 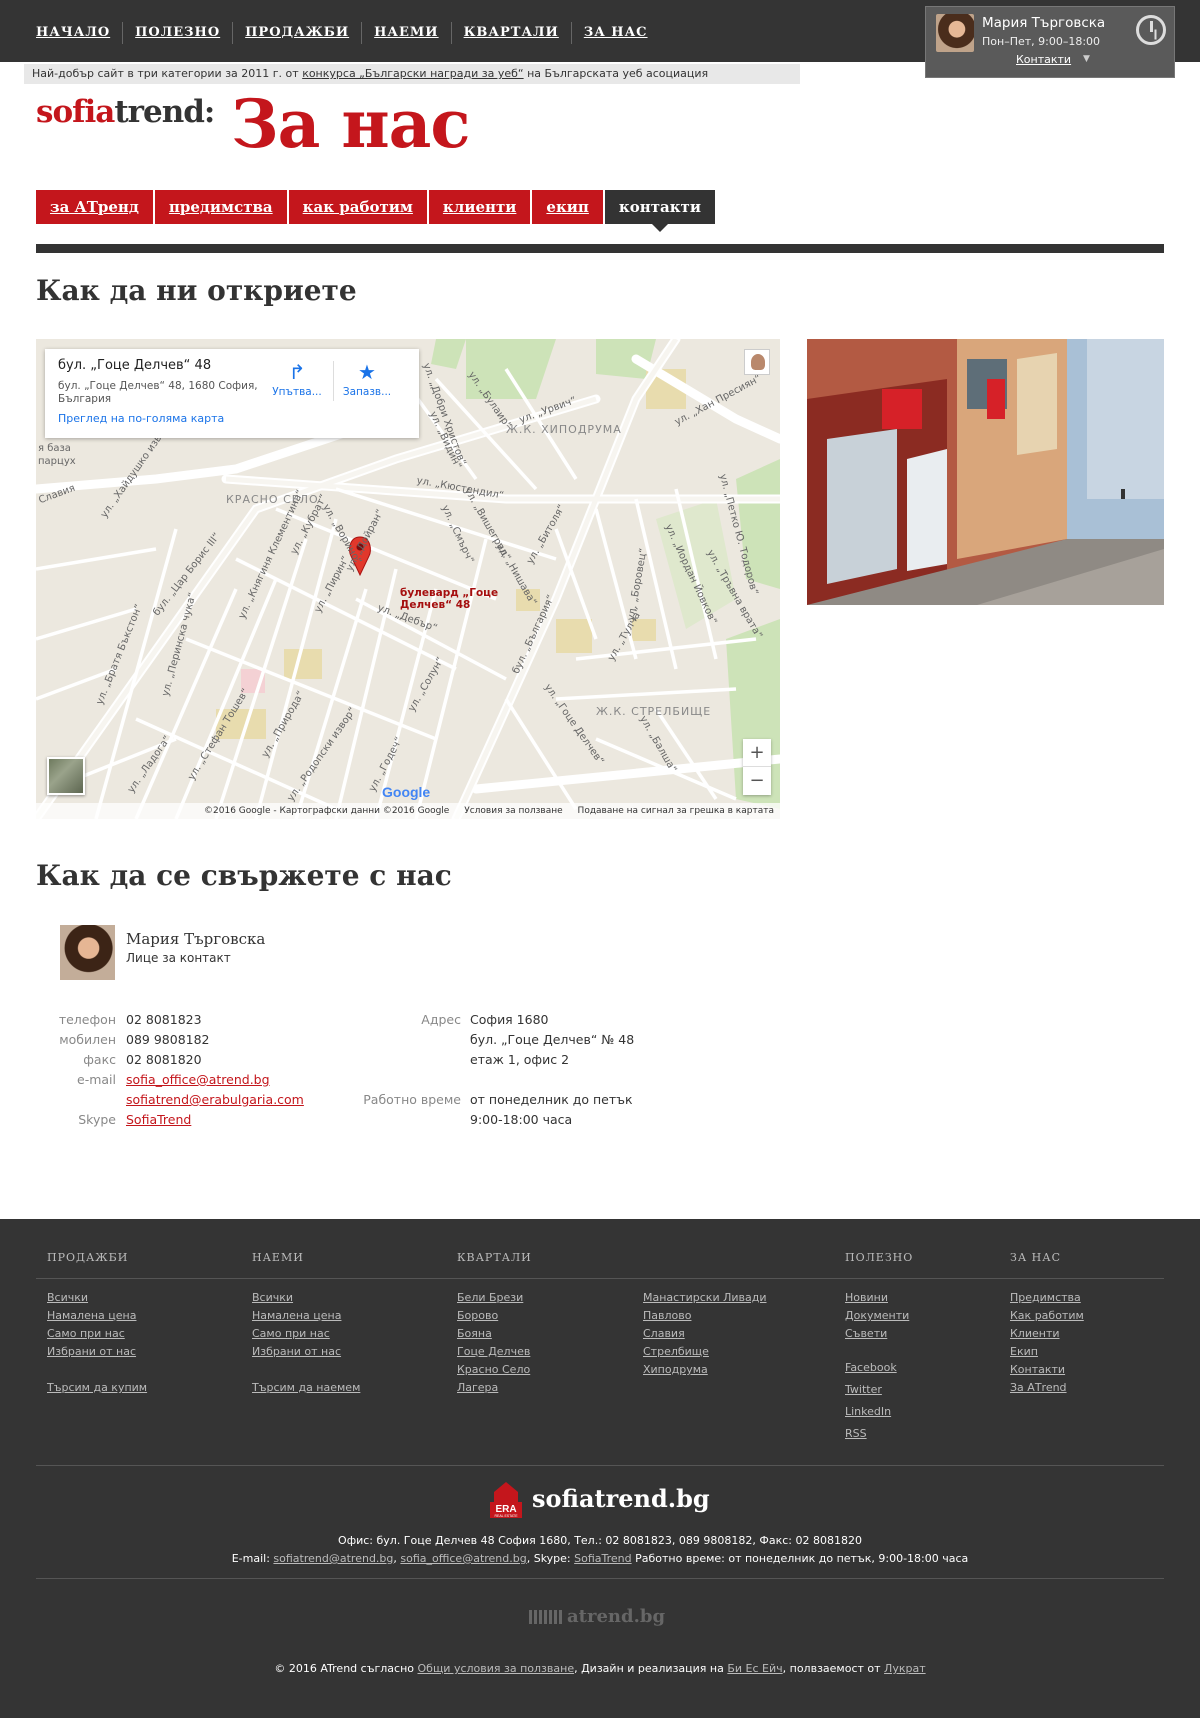 I want to click on footer-heading-sales: ПРОДАЖБИ, so click(x=88, y=1257).